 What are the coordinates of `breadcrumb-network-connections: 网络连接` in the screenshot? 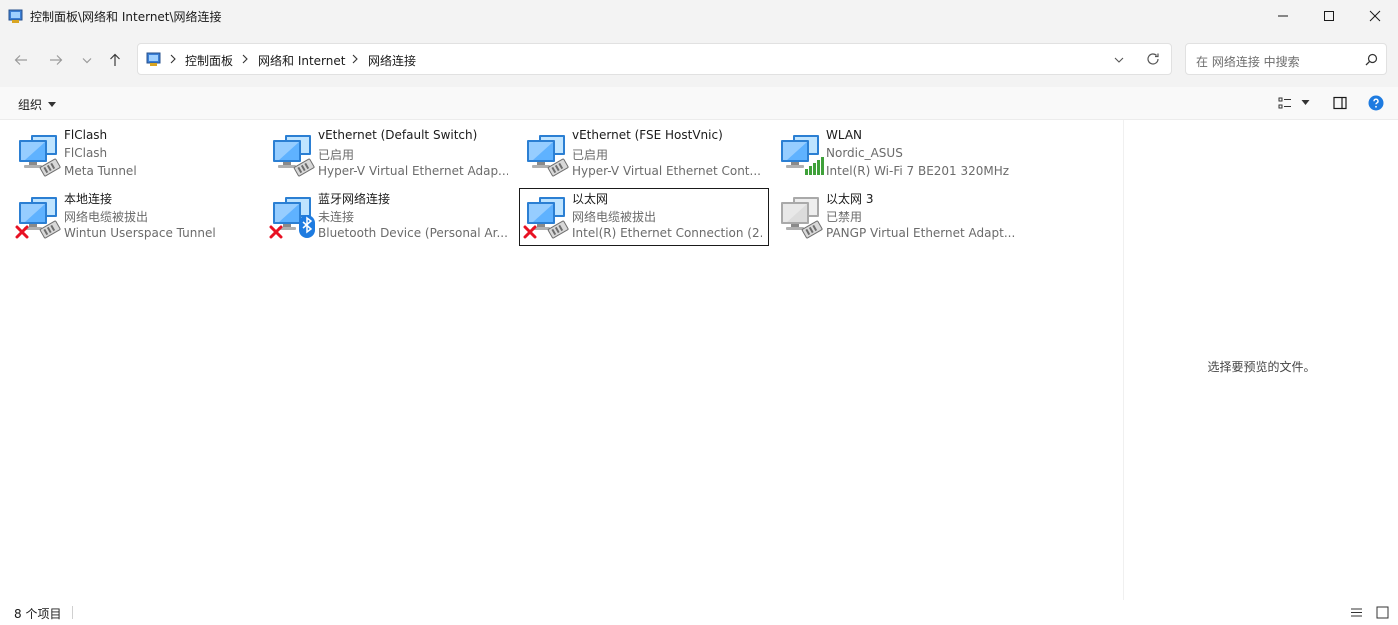 It's located at (392, 60).